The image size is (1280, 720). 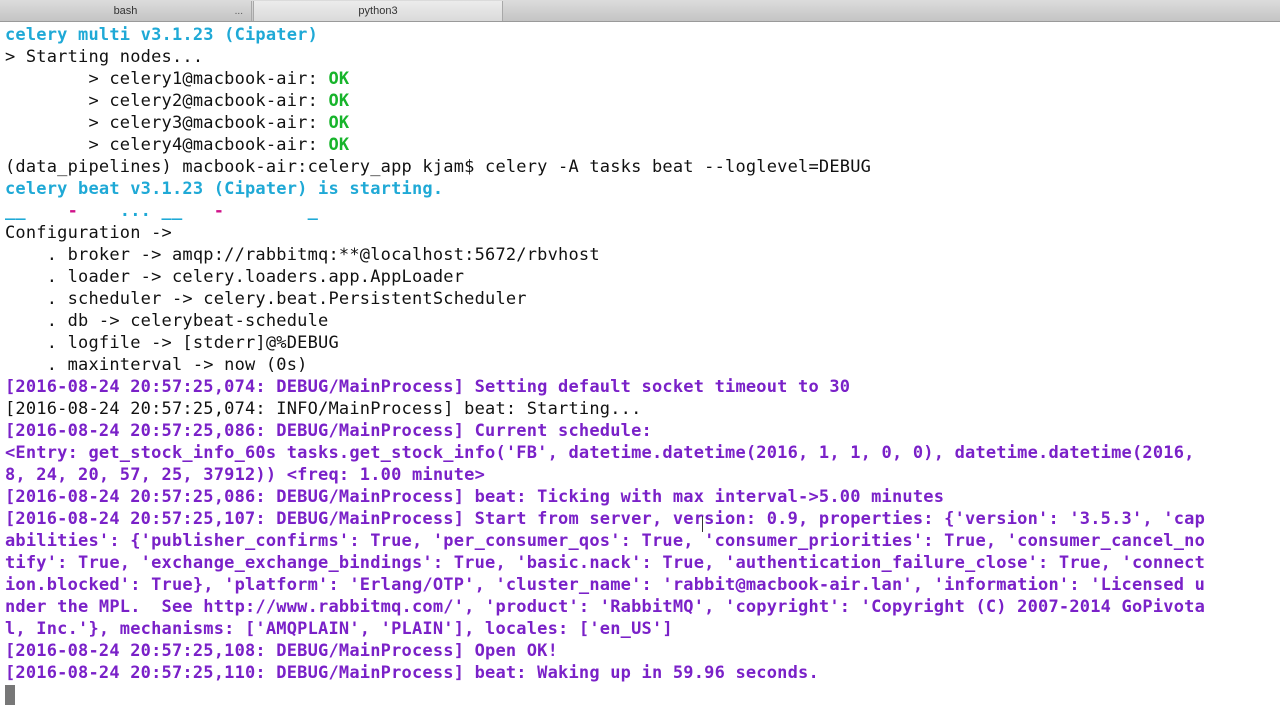 I want to click on banner-segment: ... __, so click(x=146, y=211).